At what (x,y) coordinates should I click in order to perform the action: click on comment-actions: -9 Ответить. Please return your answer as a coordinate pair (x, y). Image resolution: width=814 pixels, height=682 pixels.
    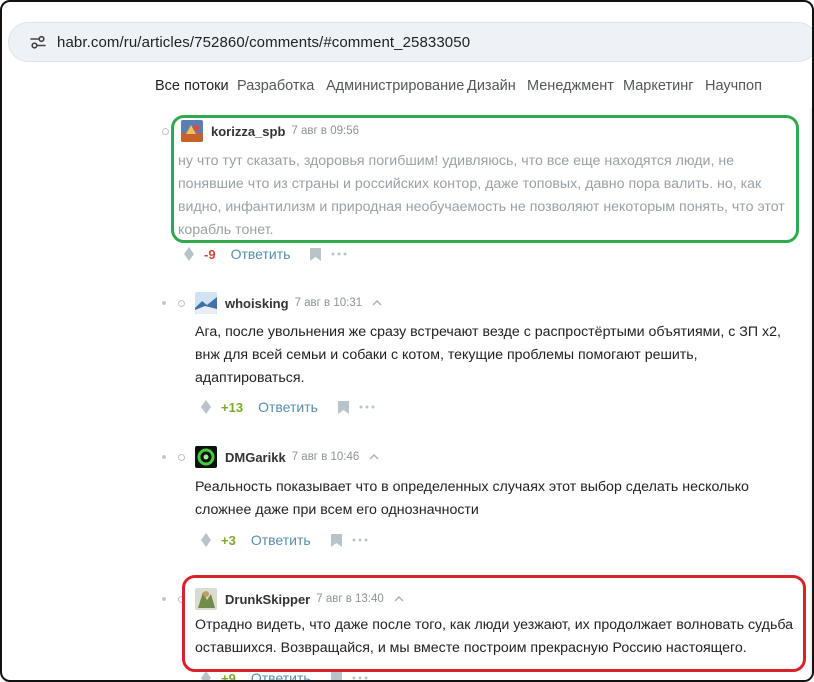
    Looking at the image, I should click on (265, 254).